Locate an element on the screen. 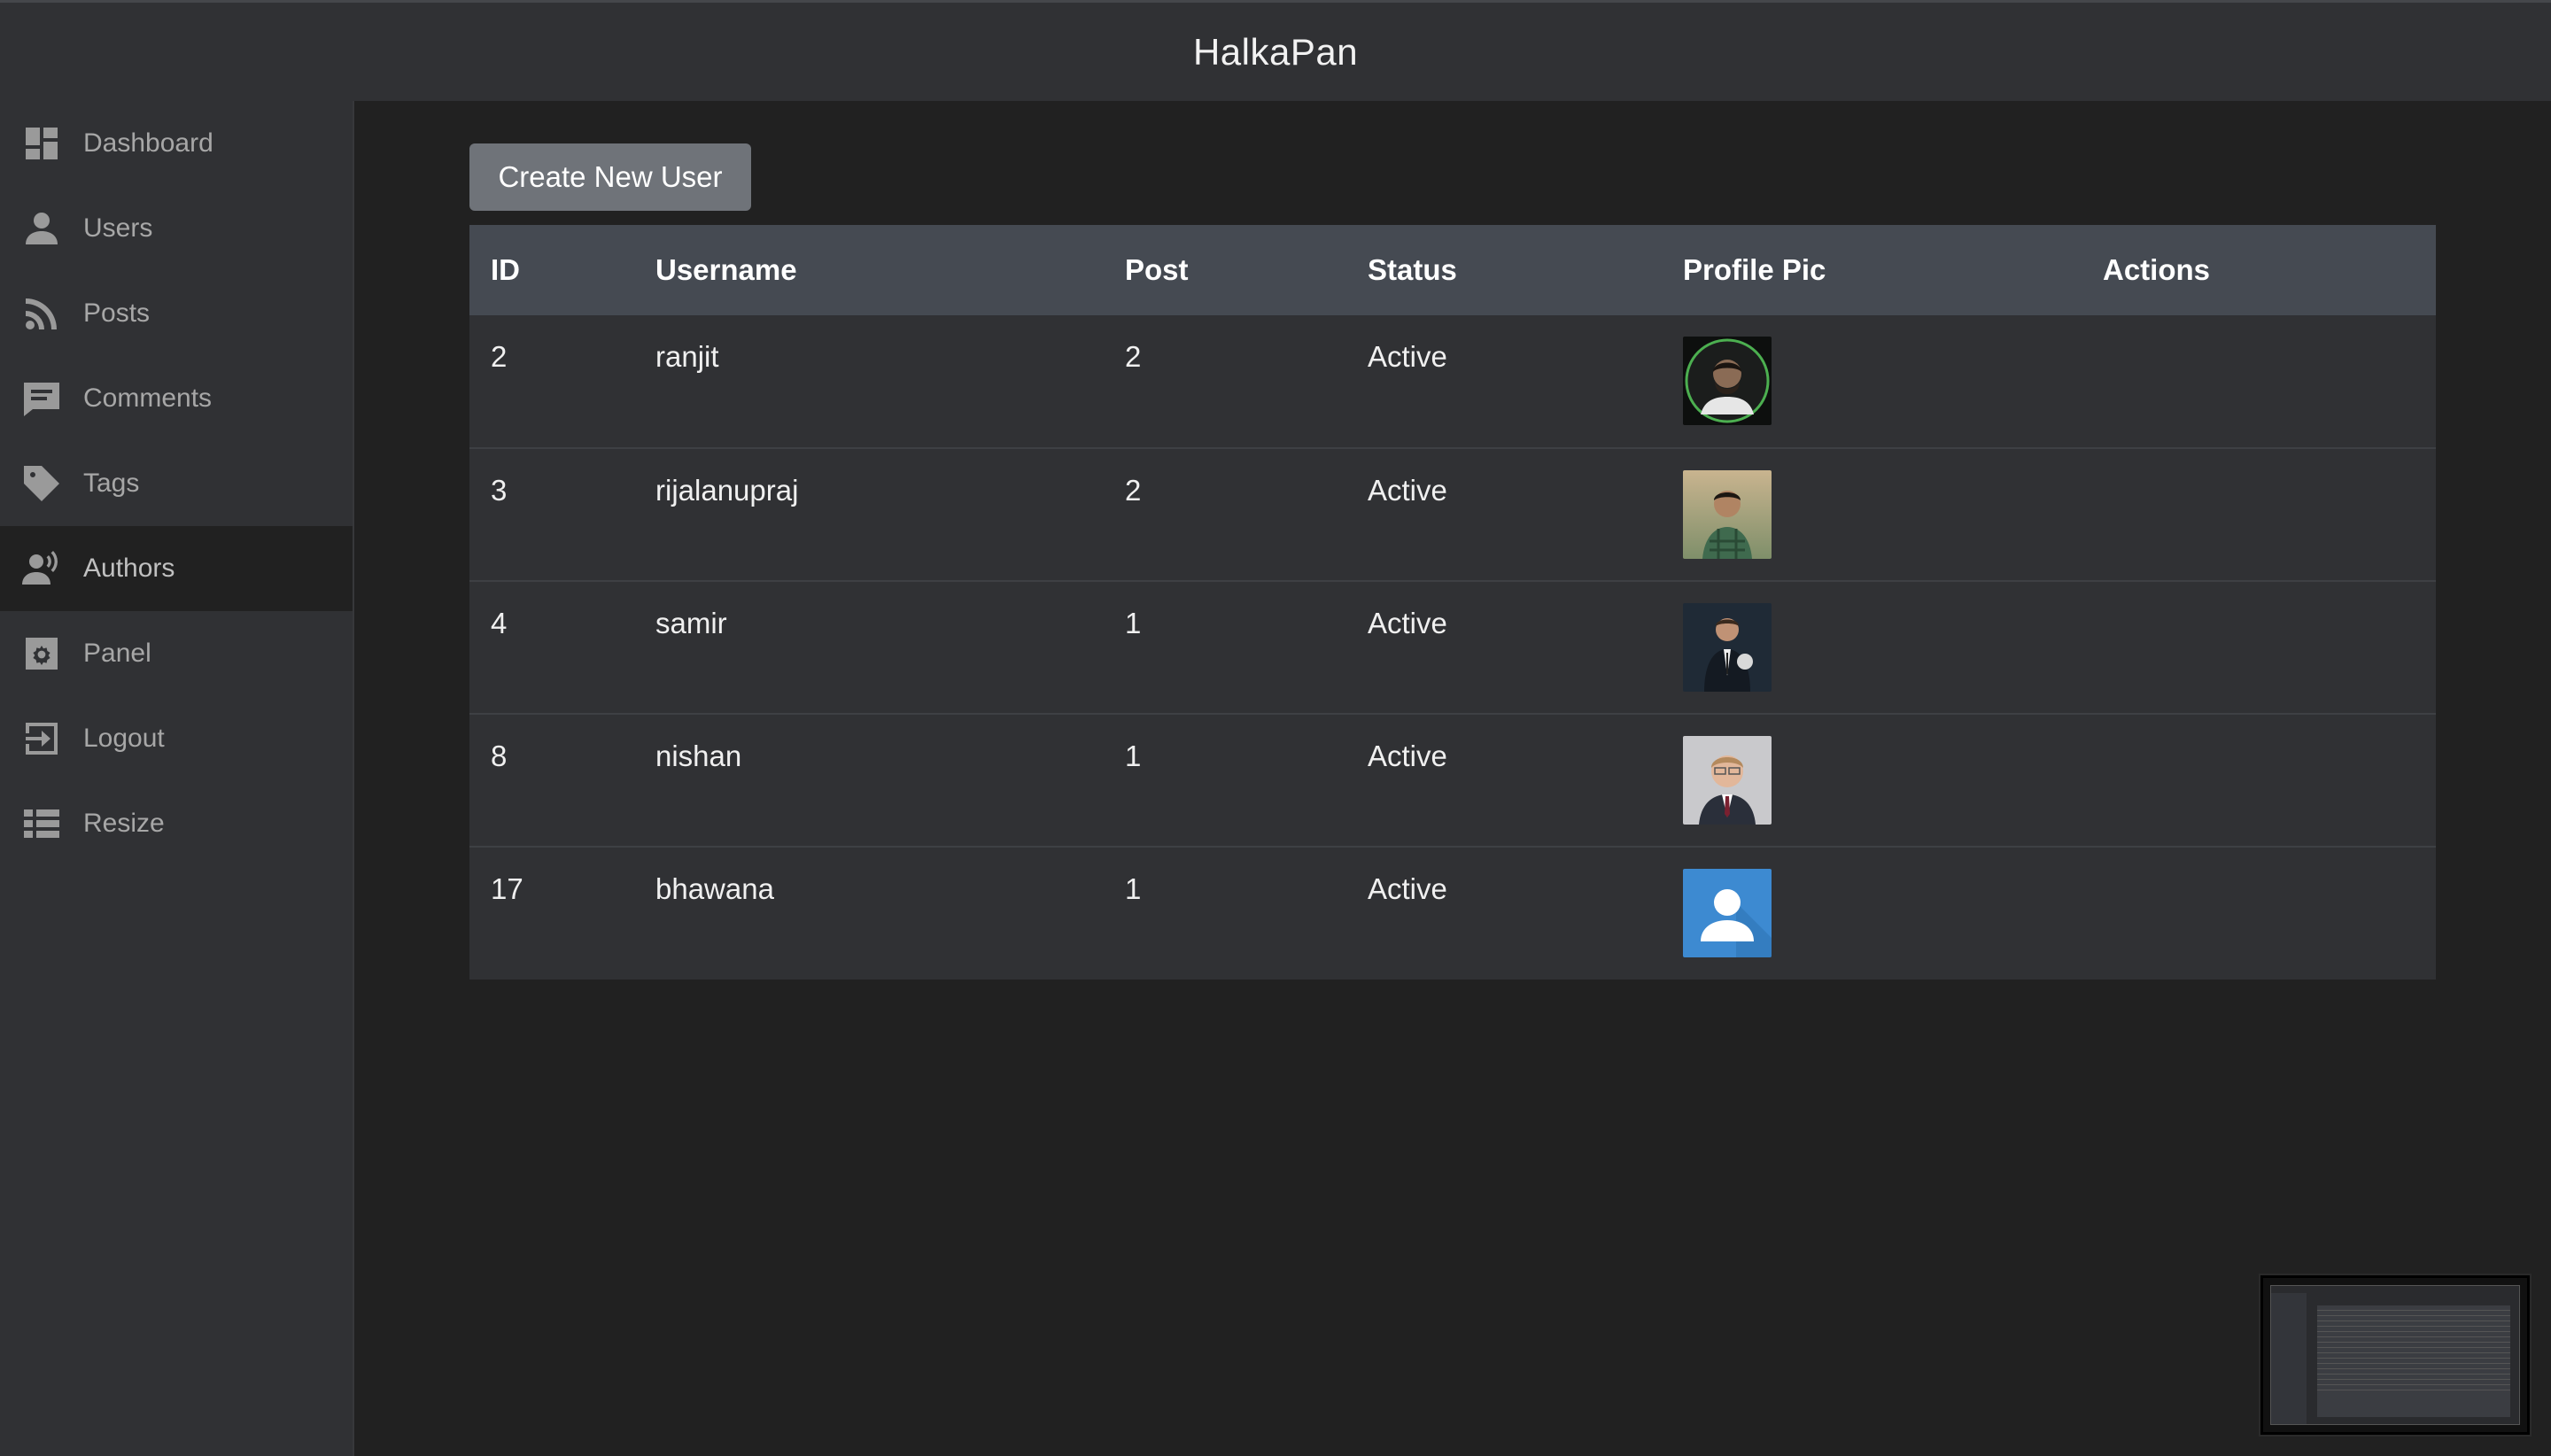  sidebar-item-dashboard: Dashboard is located at coordinates (176, 143).